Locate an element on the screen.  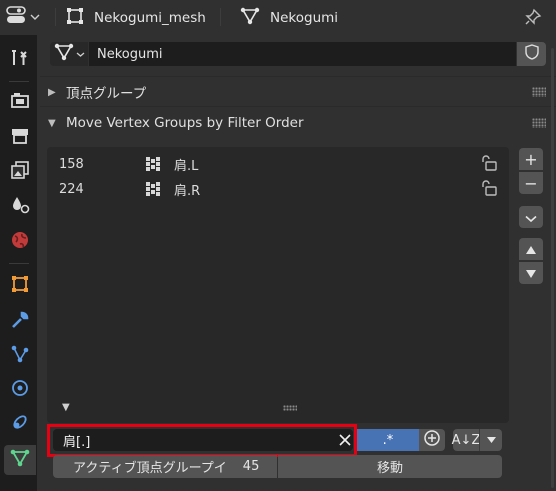
data-tab is located at coordinates (20, 460).